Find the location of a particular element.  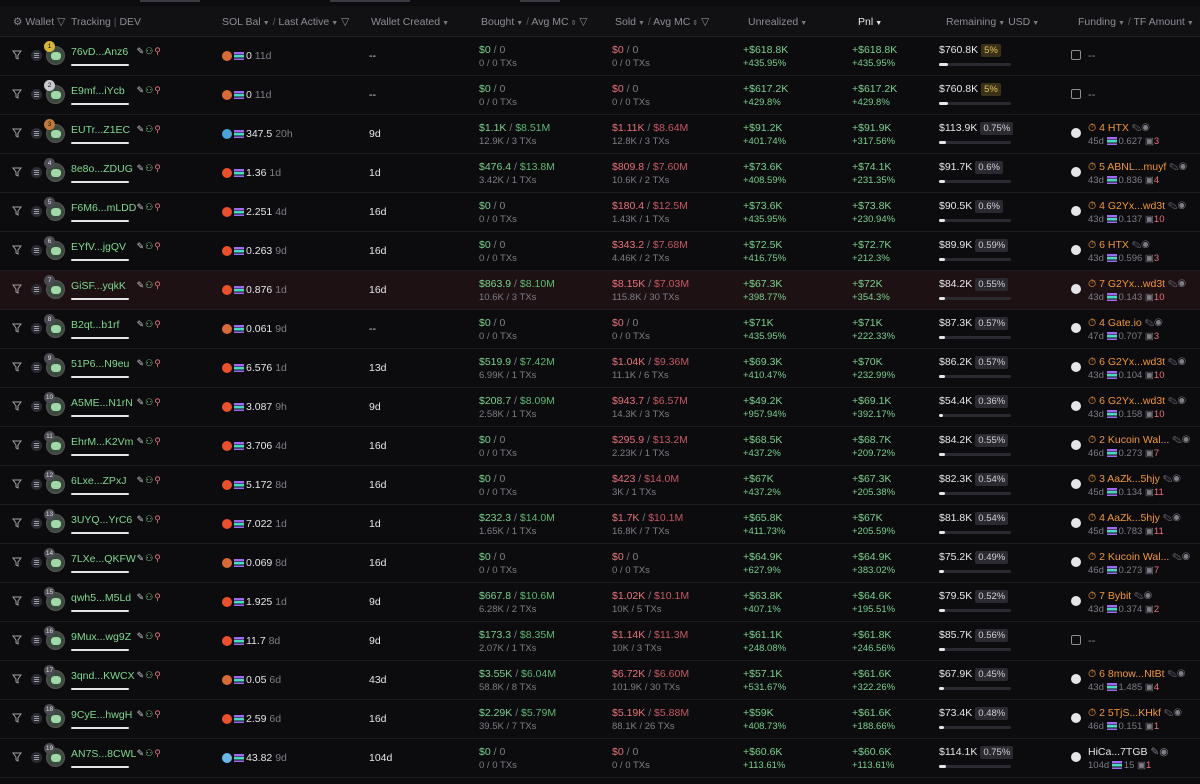

transfer-icon is located at coordinates (1076, 55).